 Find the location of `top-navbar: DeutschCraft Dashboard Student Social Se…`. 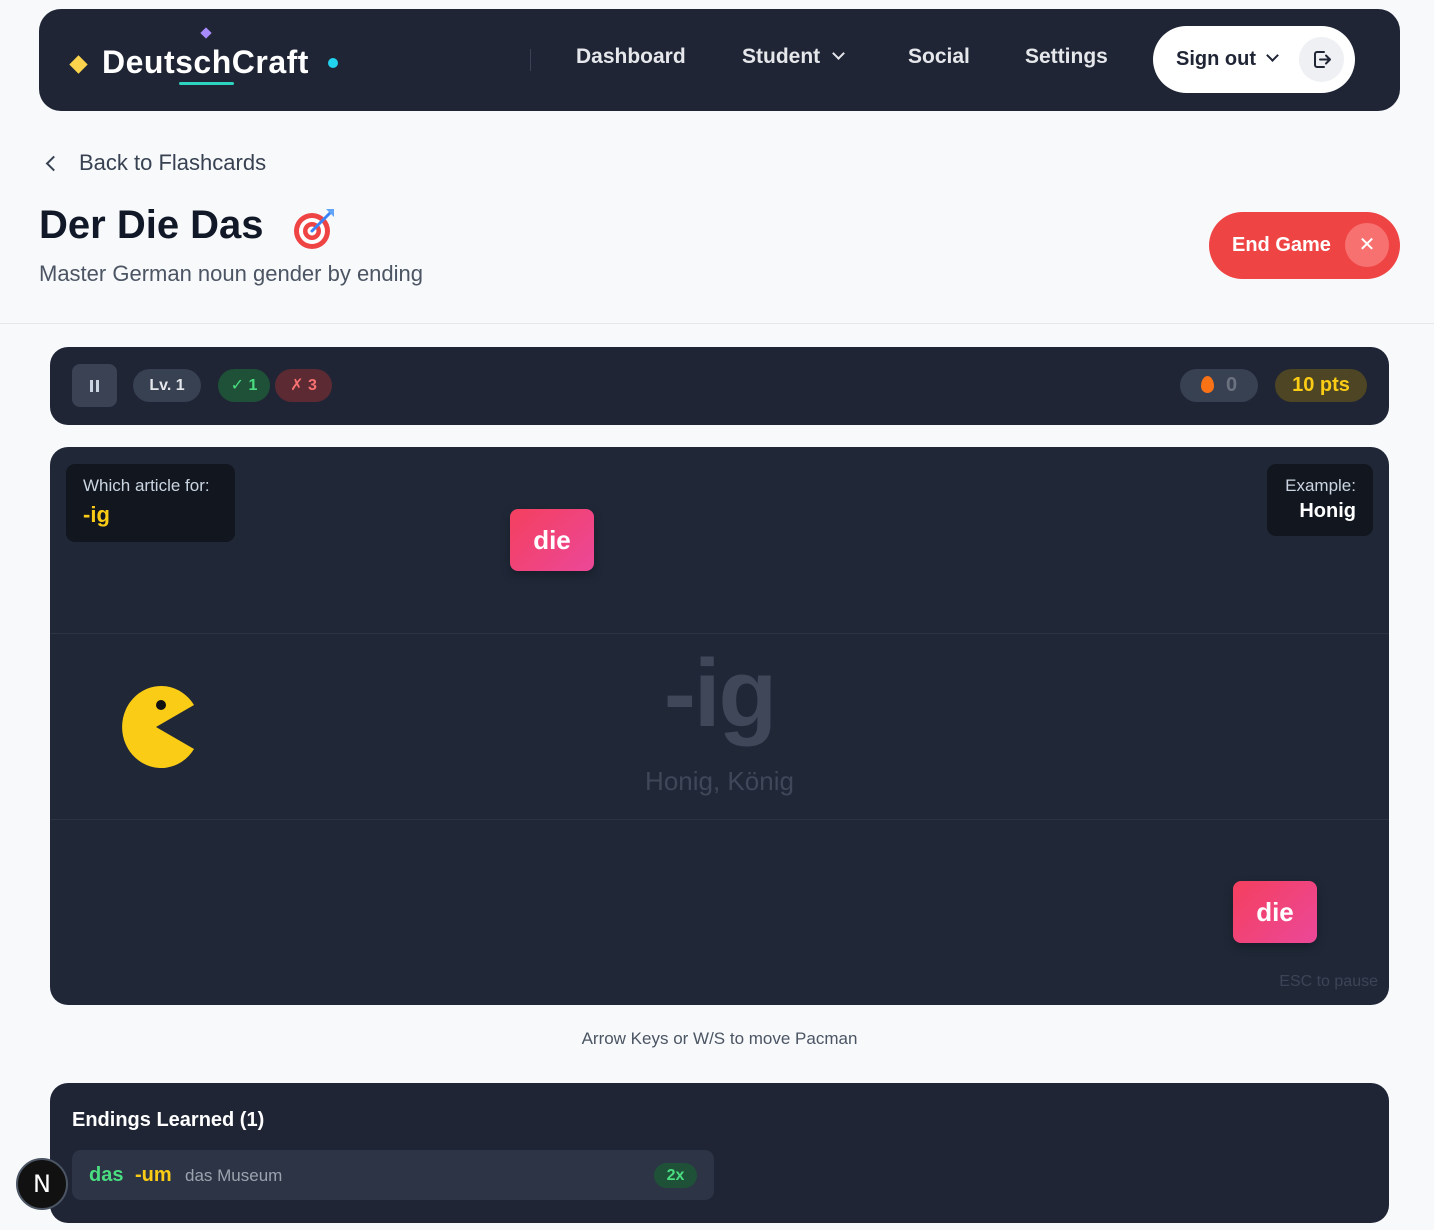

top-navbar: DeutschCraft Dashboard Student Social Se… is located at coordinates (719, 60).